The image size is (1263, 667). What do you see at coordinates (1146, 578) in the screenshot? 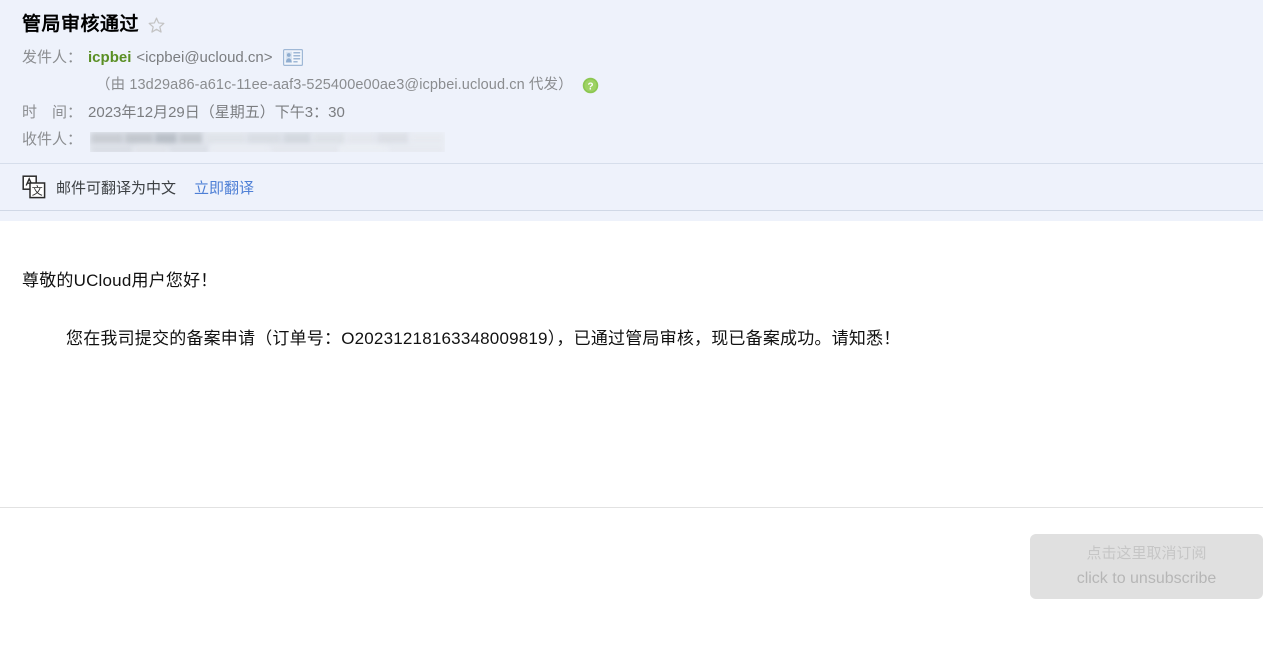
I see `unsubscribe-label-en: click to unsubscribe` at bounding box center [1146, 578].